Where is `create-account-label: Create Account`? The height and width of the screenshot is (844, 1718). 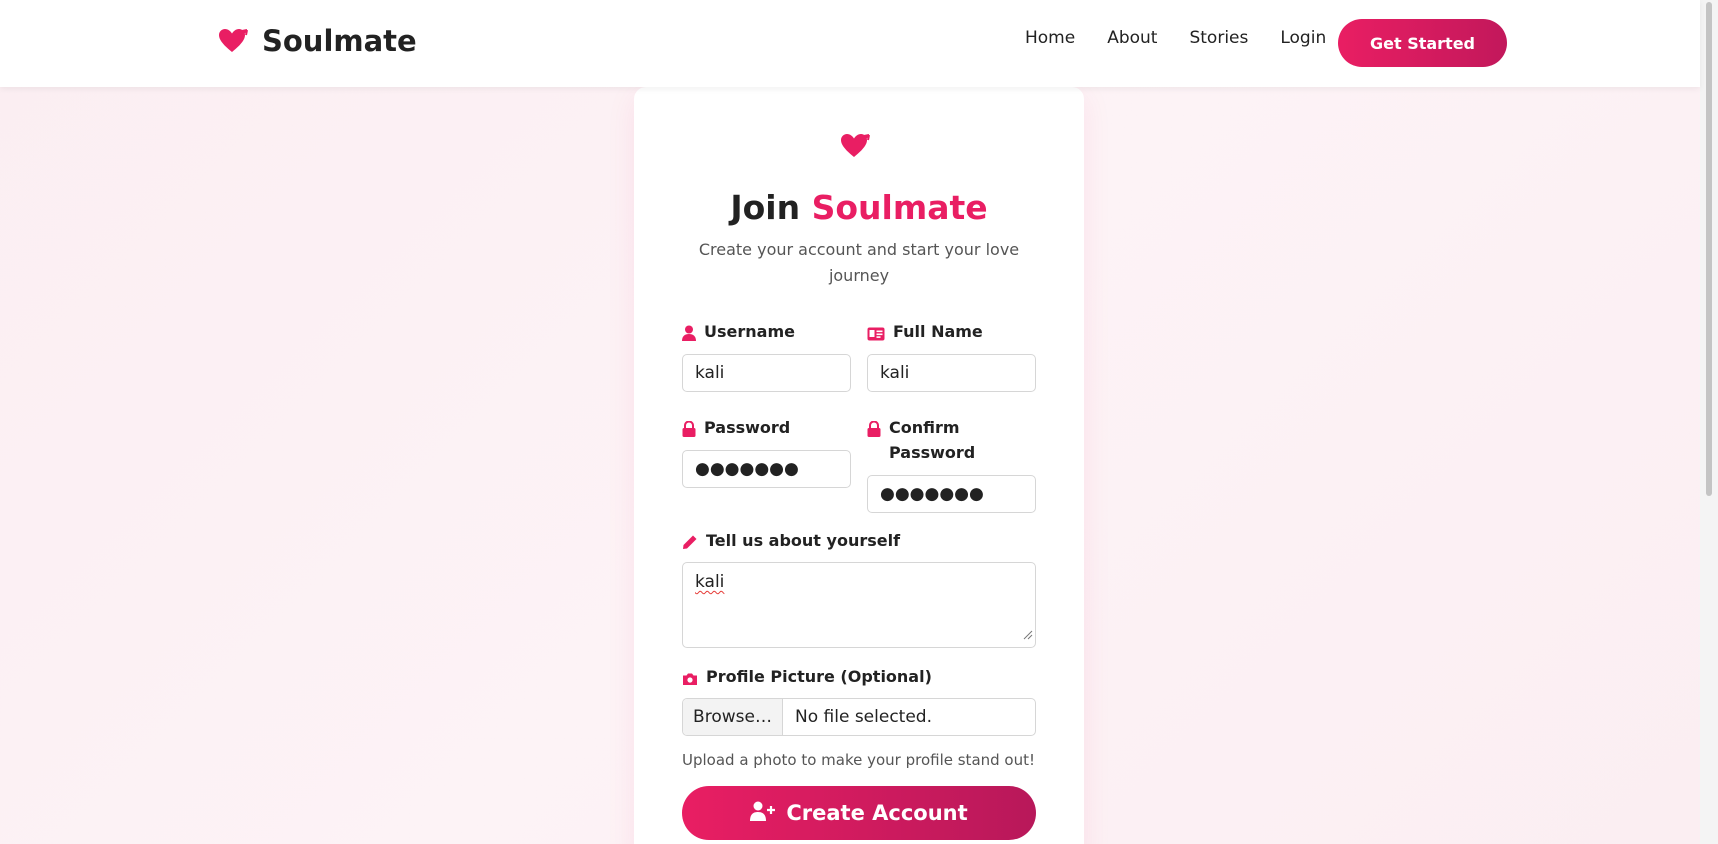 create-account-label: Create Account is located at coordinates (877, 813).